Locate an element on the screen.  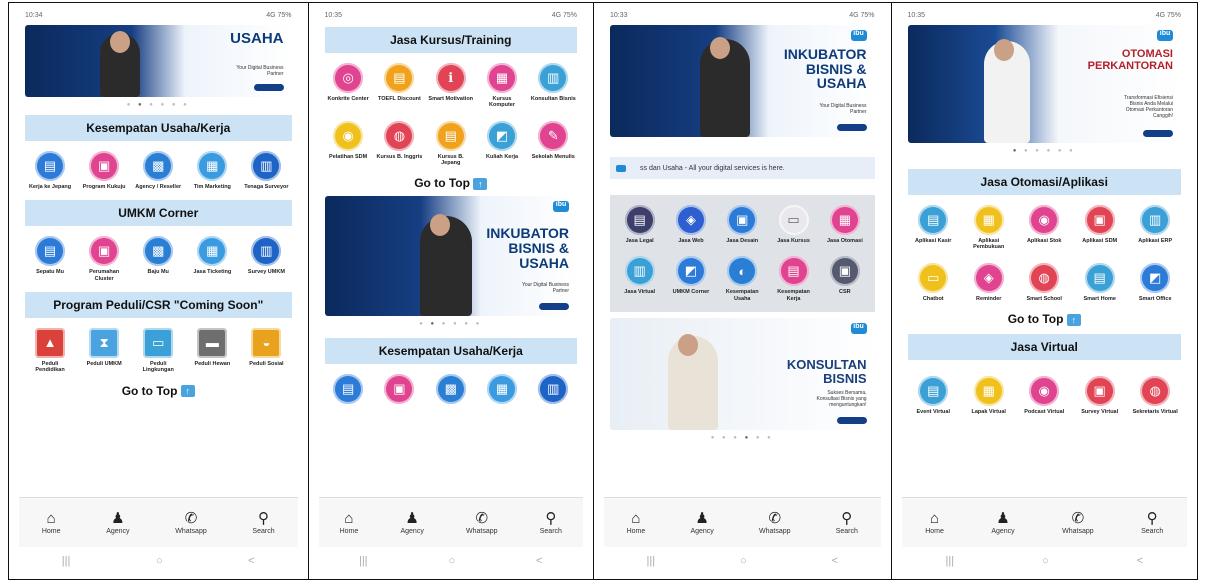
menu-item: ▭ Peduli Lingkungan is located at coordinates (158, 350).